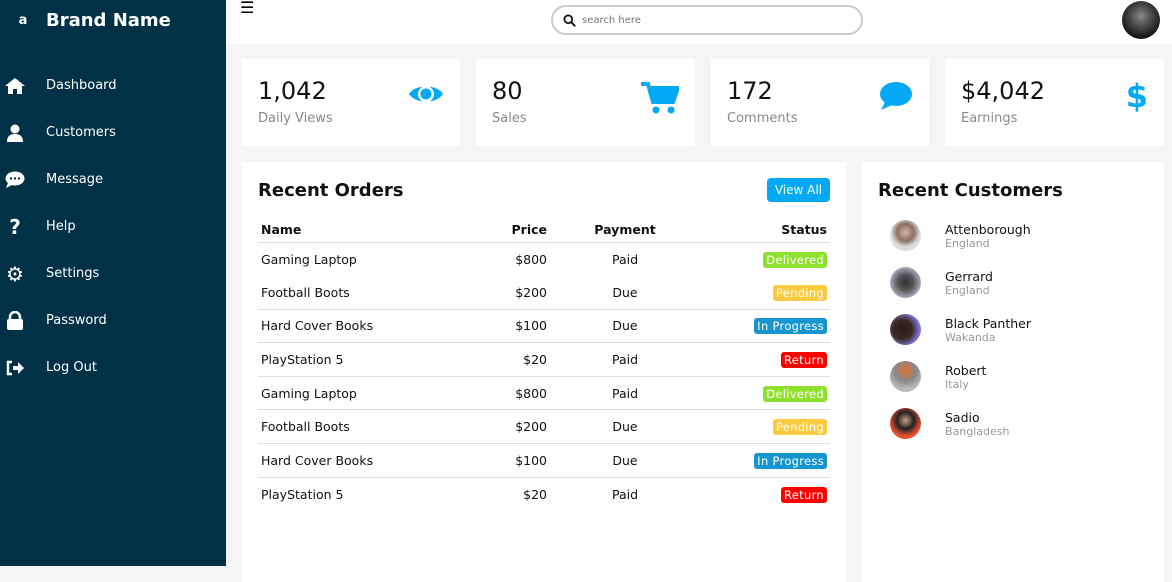 This screenshot has height=582, width=1172. Describe the element at coordinates (113, 320) in the screenshot. I see `sidebar-item-password: Password` at that location.